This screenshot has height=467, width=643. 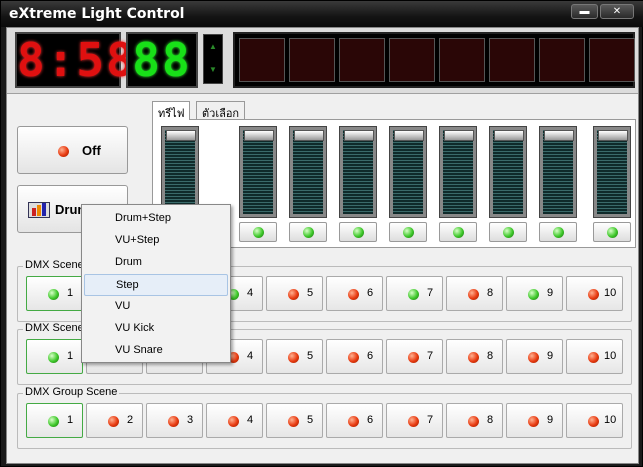 What do you see at coordinates (370, 420) in the screenshot?
I see `scene-number: 6` at bounding box center [370, 420].